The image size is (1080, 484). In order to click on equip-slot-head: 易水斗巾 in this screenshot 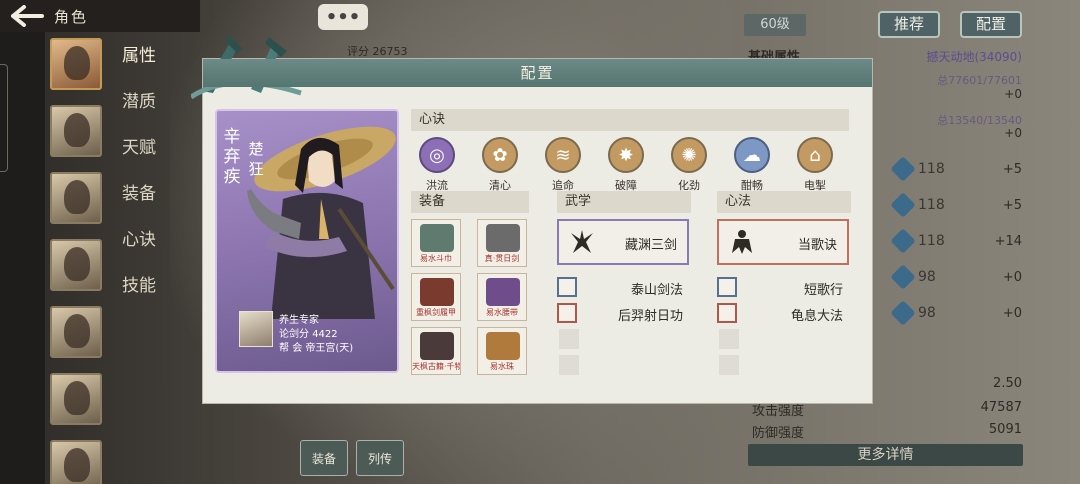, I will do `click(436, 243)`.